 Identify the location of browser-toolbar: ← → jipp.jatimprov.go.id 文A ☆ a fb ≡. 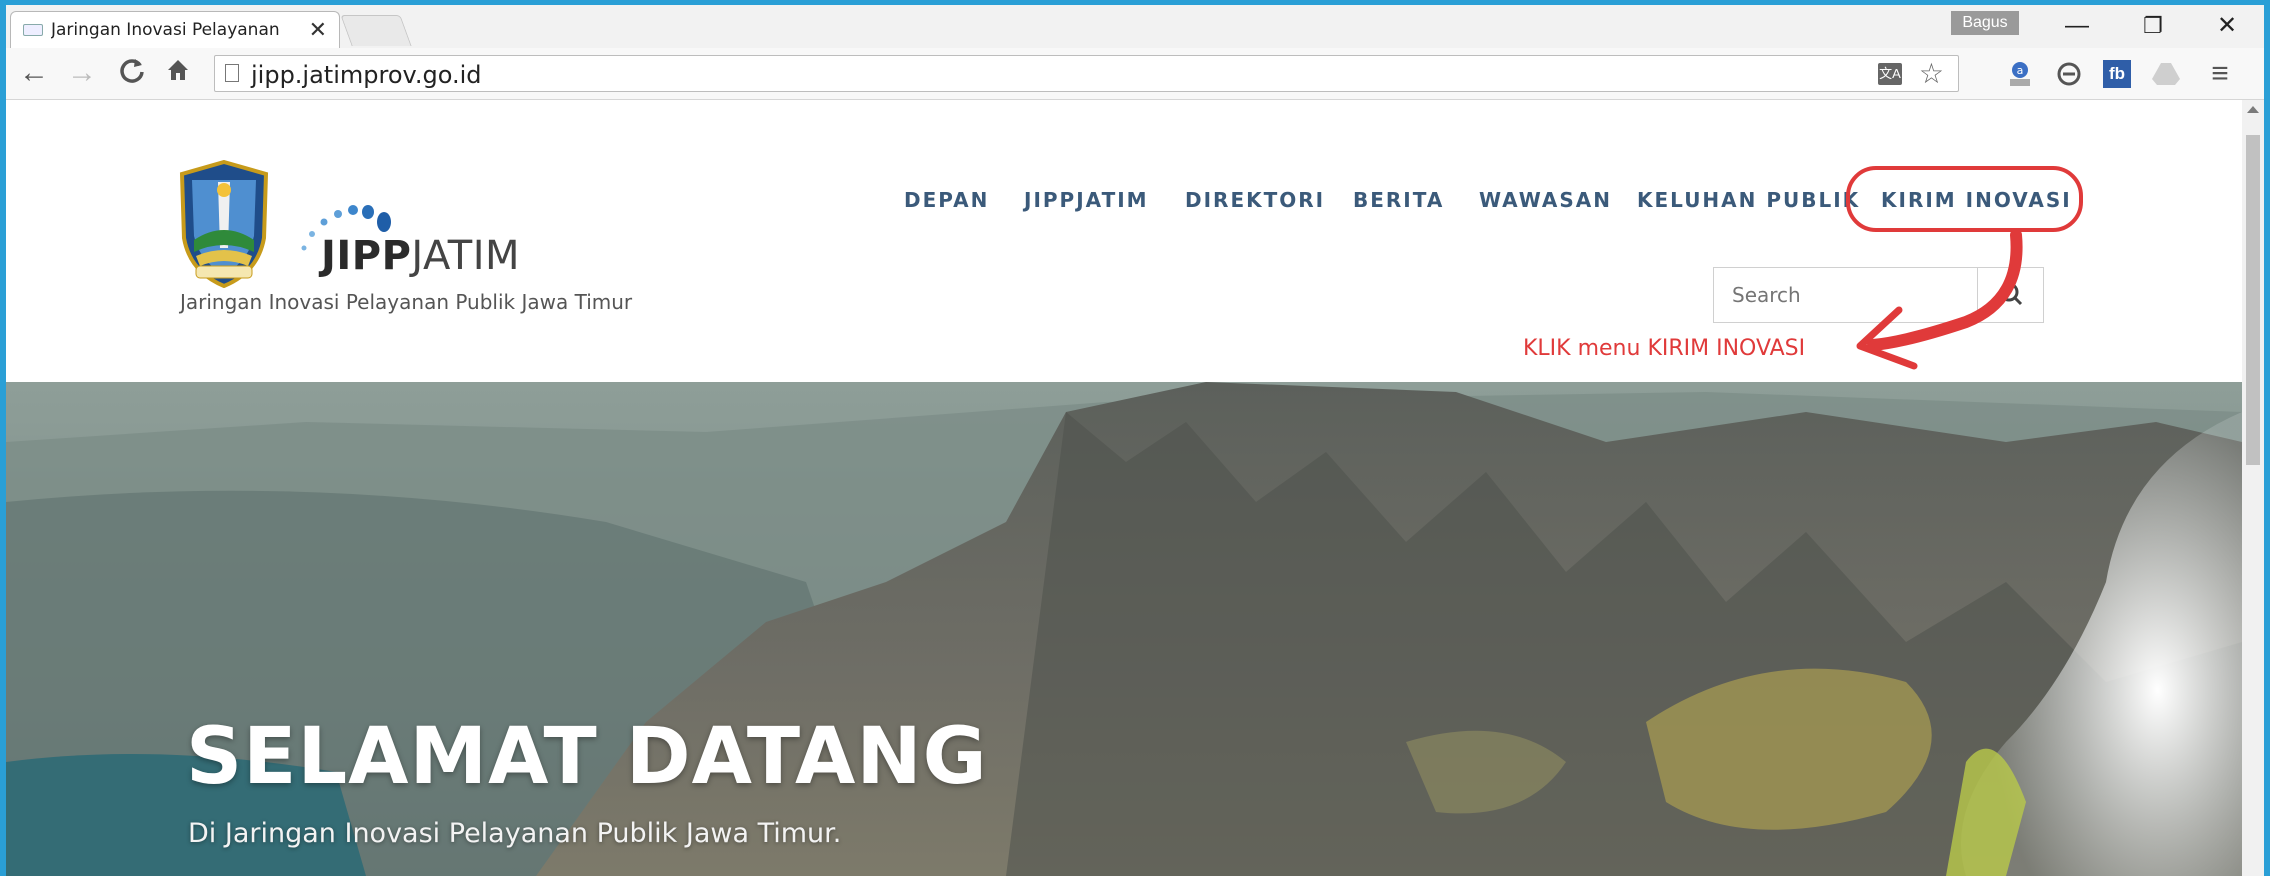
(1135, 74).